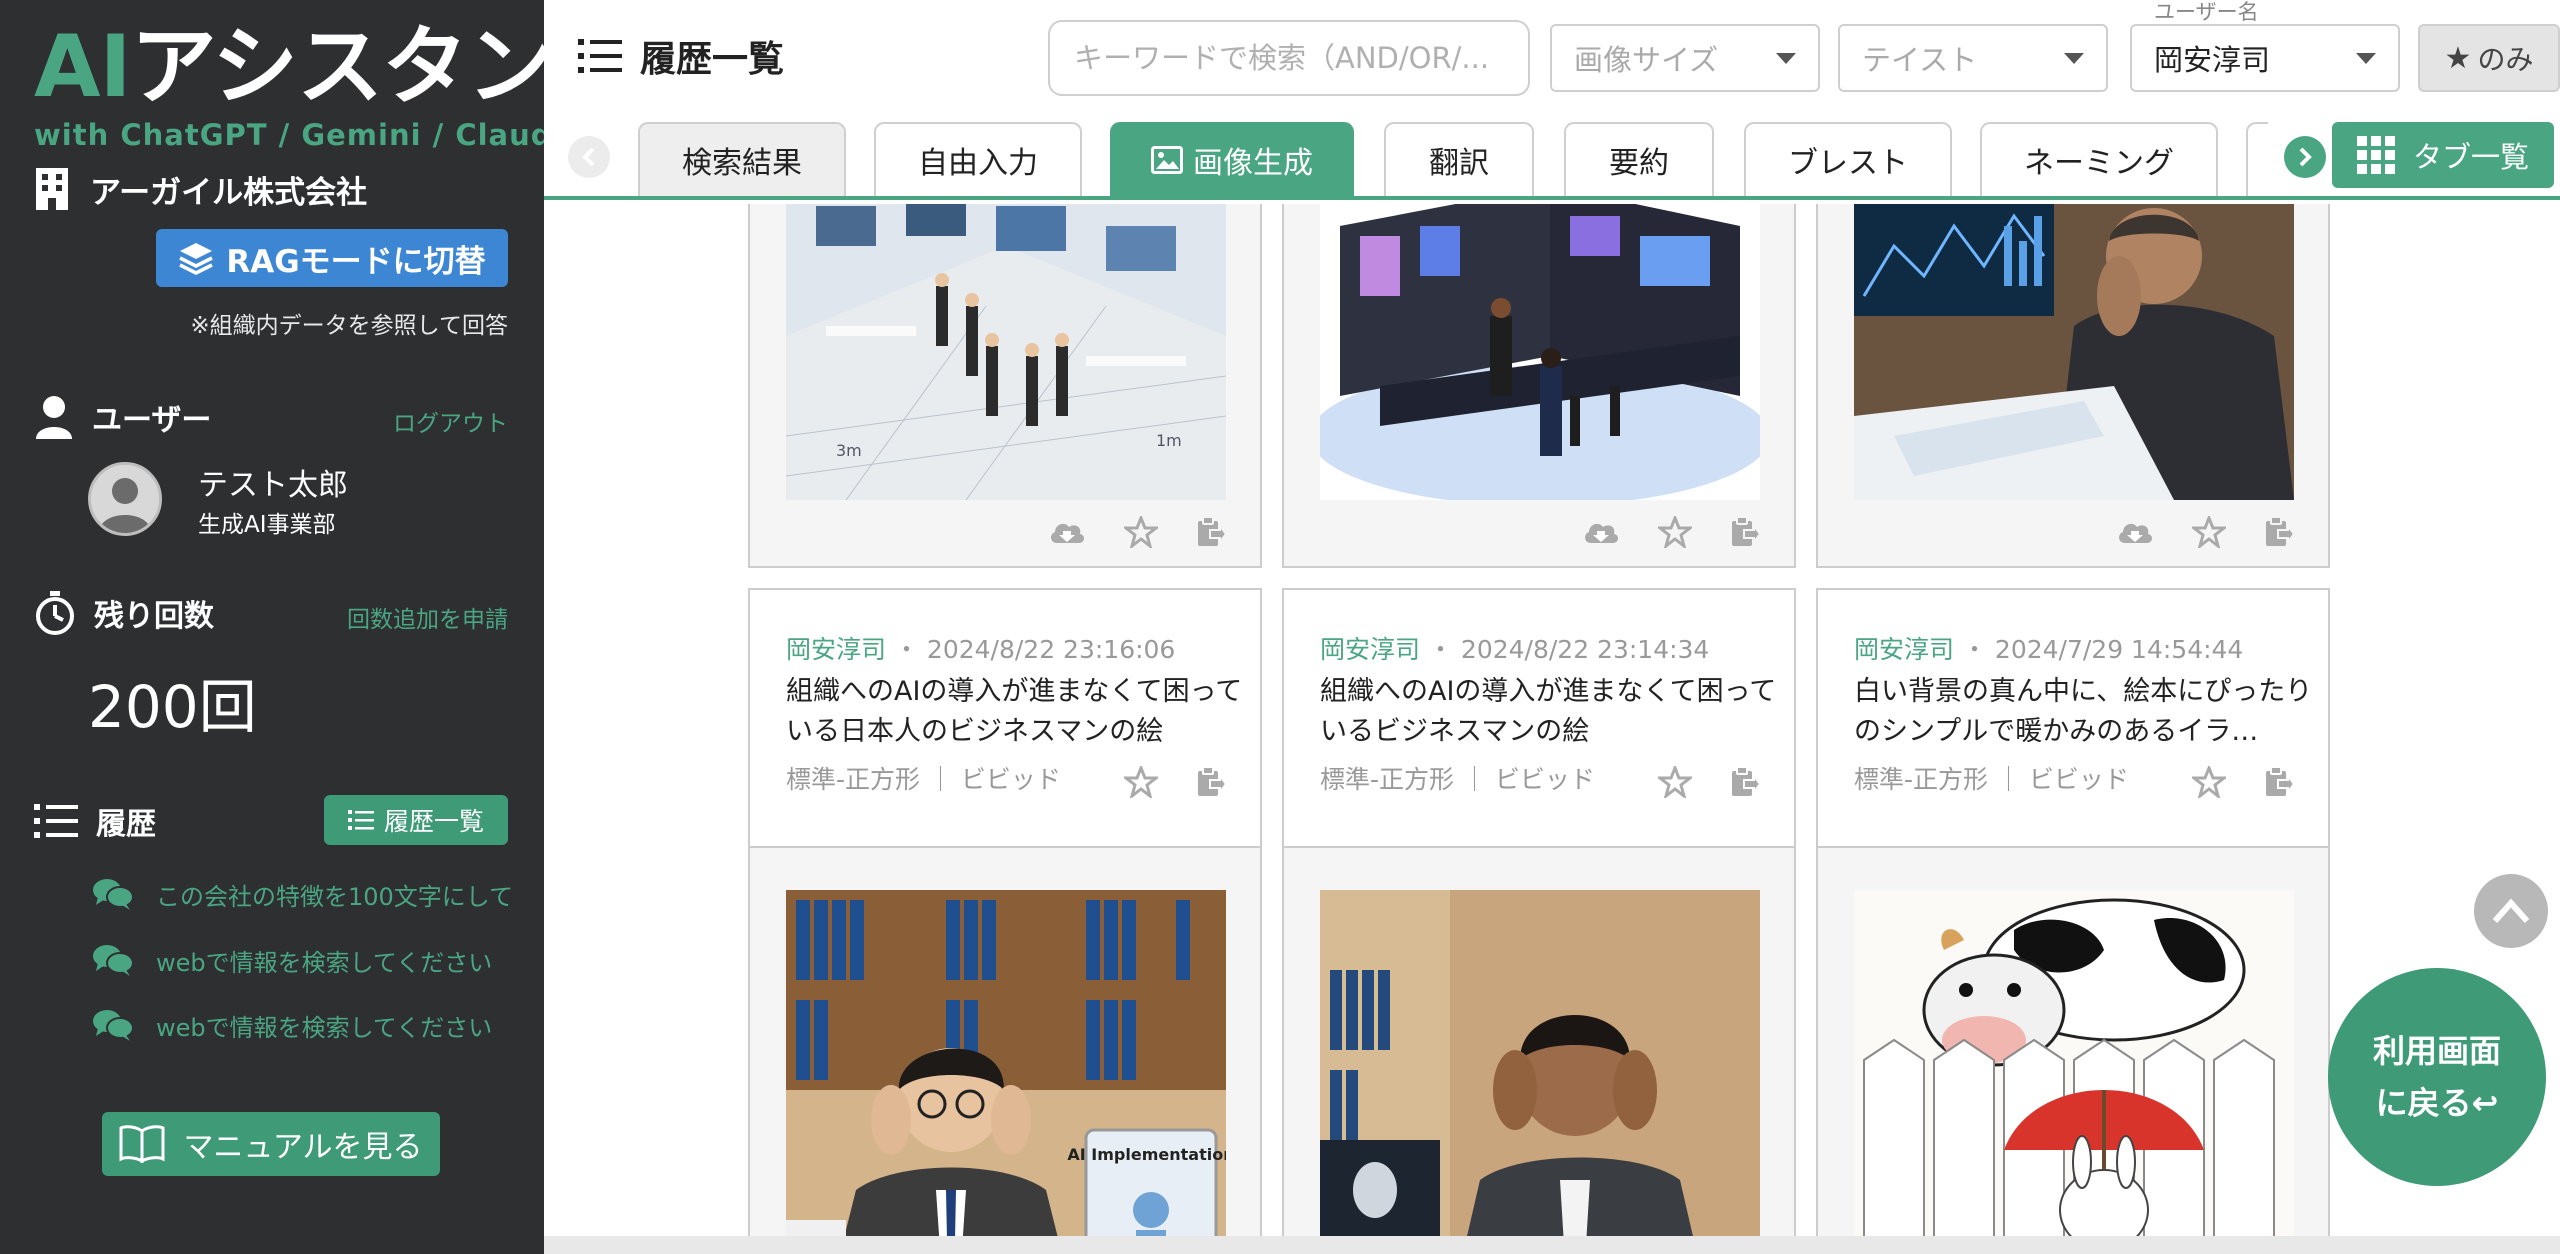  Describe the element at coordinates (1639, 159) in the screenshot. I see `tab-summary: 要約` at that location.